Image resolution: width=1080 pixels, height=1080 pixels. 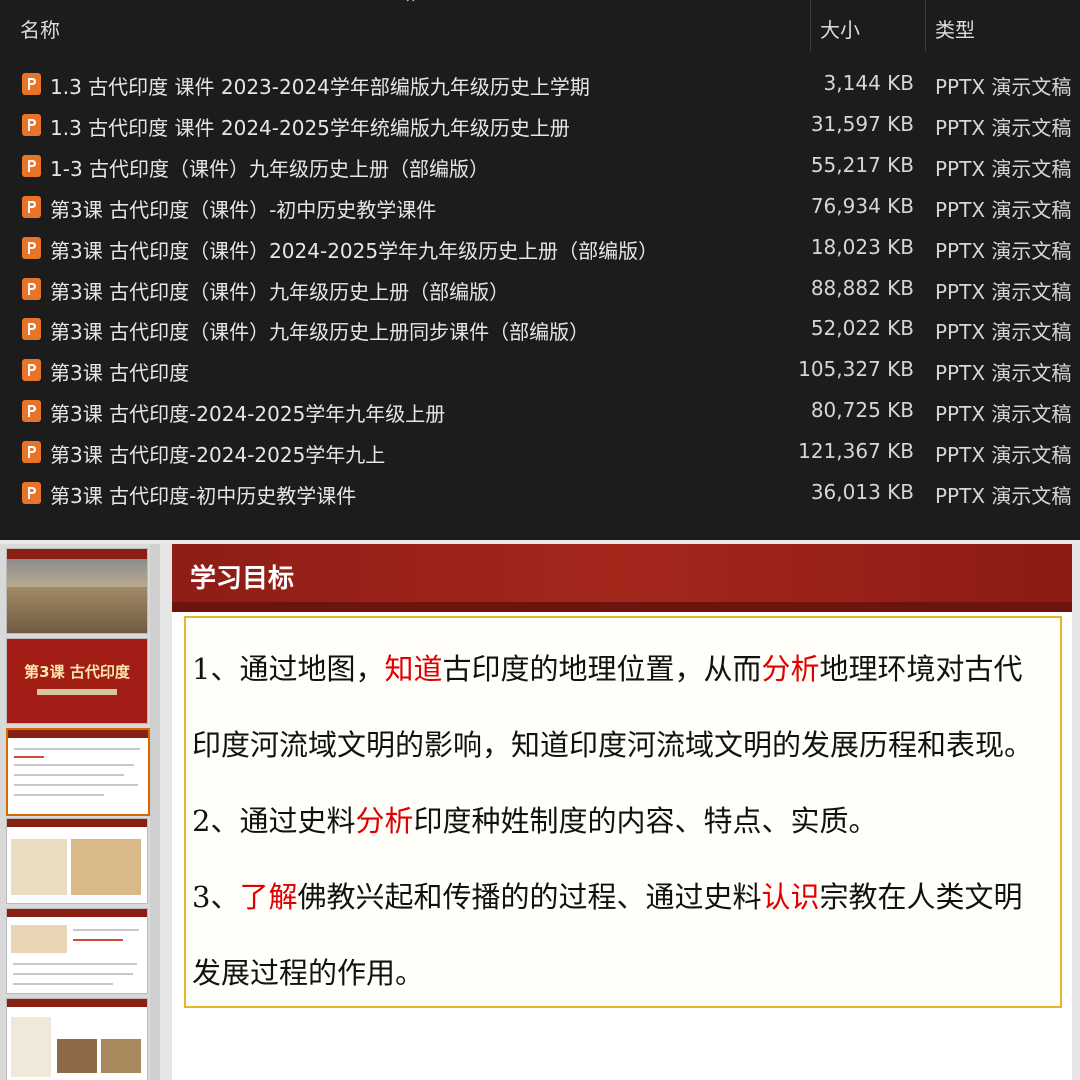 I want to click on slide-thumbnail-2: 第3课 古代印度, so click(x=77, y=681).